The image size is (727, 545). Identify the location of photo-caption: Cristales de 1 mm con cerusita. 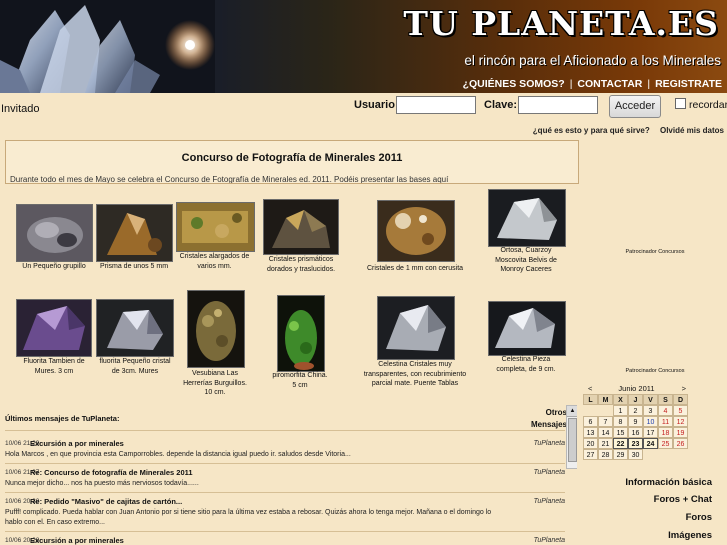
(415, 268).